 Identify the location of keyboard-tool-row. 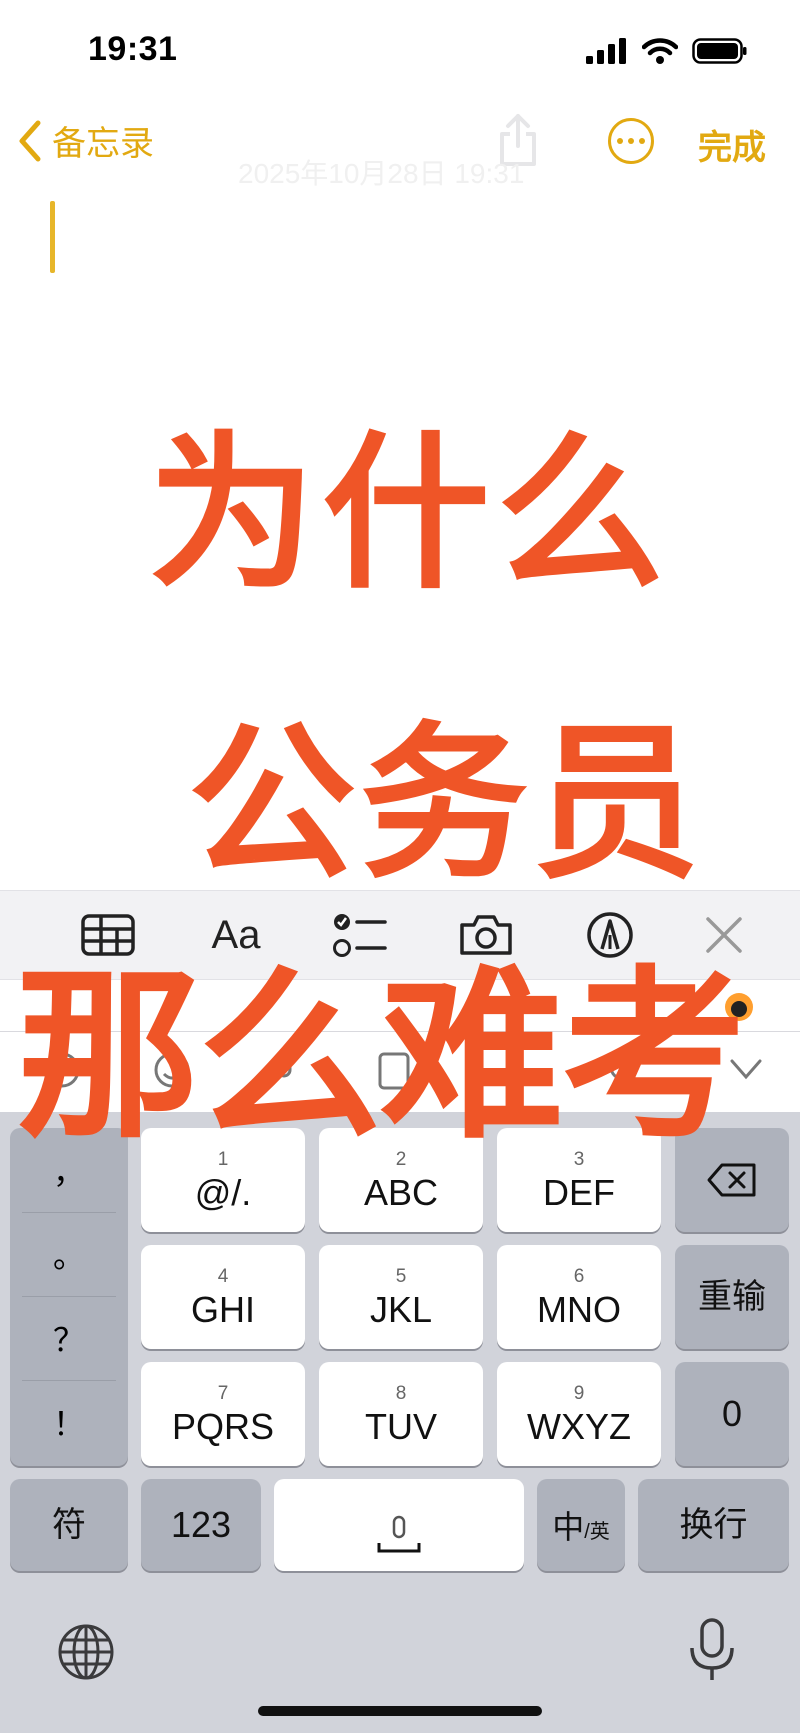
(400, 1072).